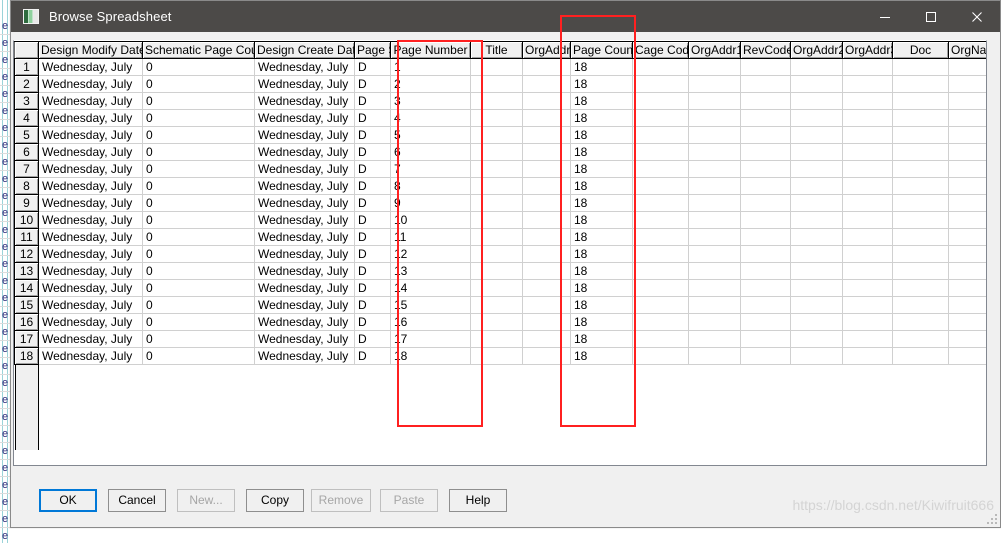 The height and width of the screenshot is (543, 1001). I want to click on column-header-orgaddr2: OrgAddr2, so click(816, 50).